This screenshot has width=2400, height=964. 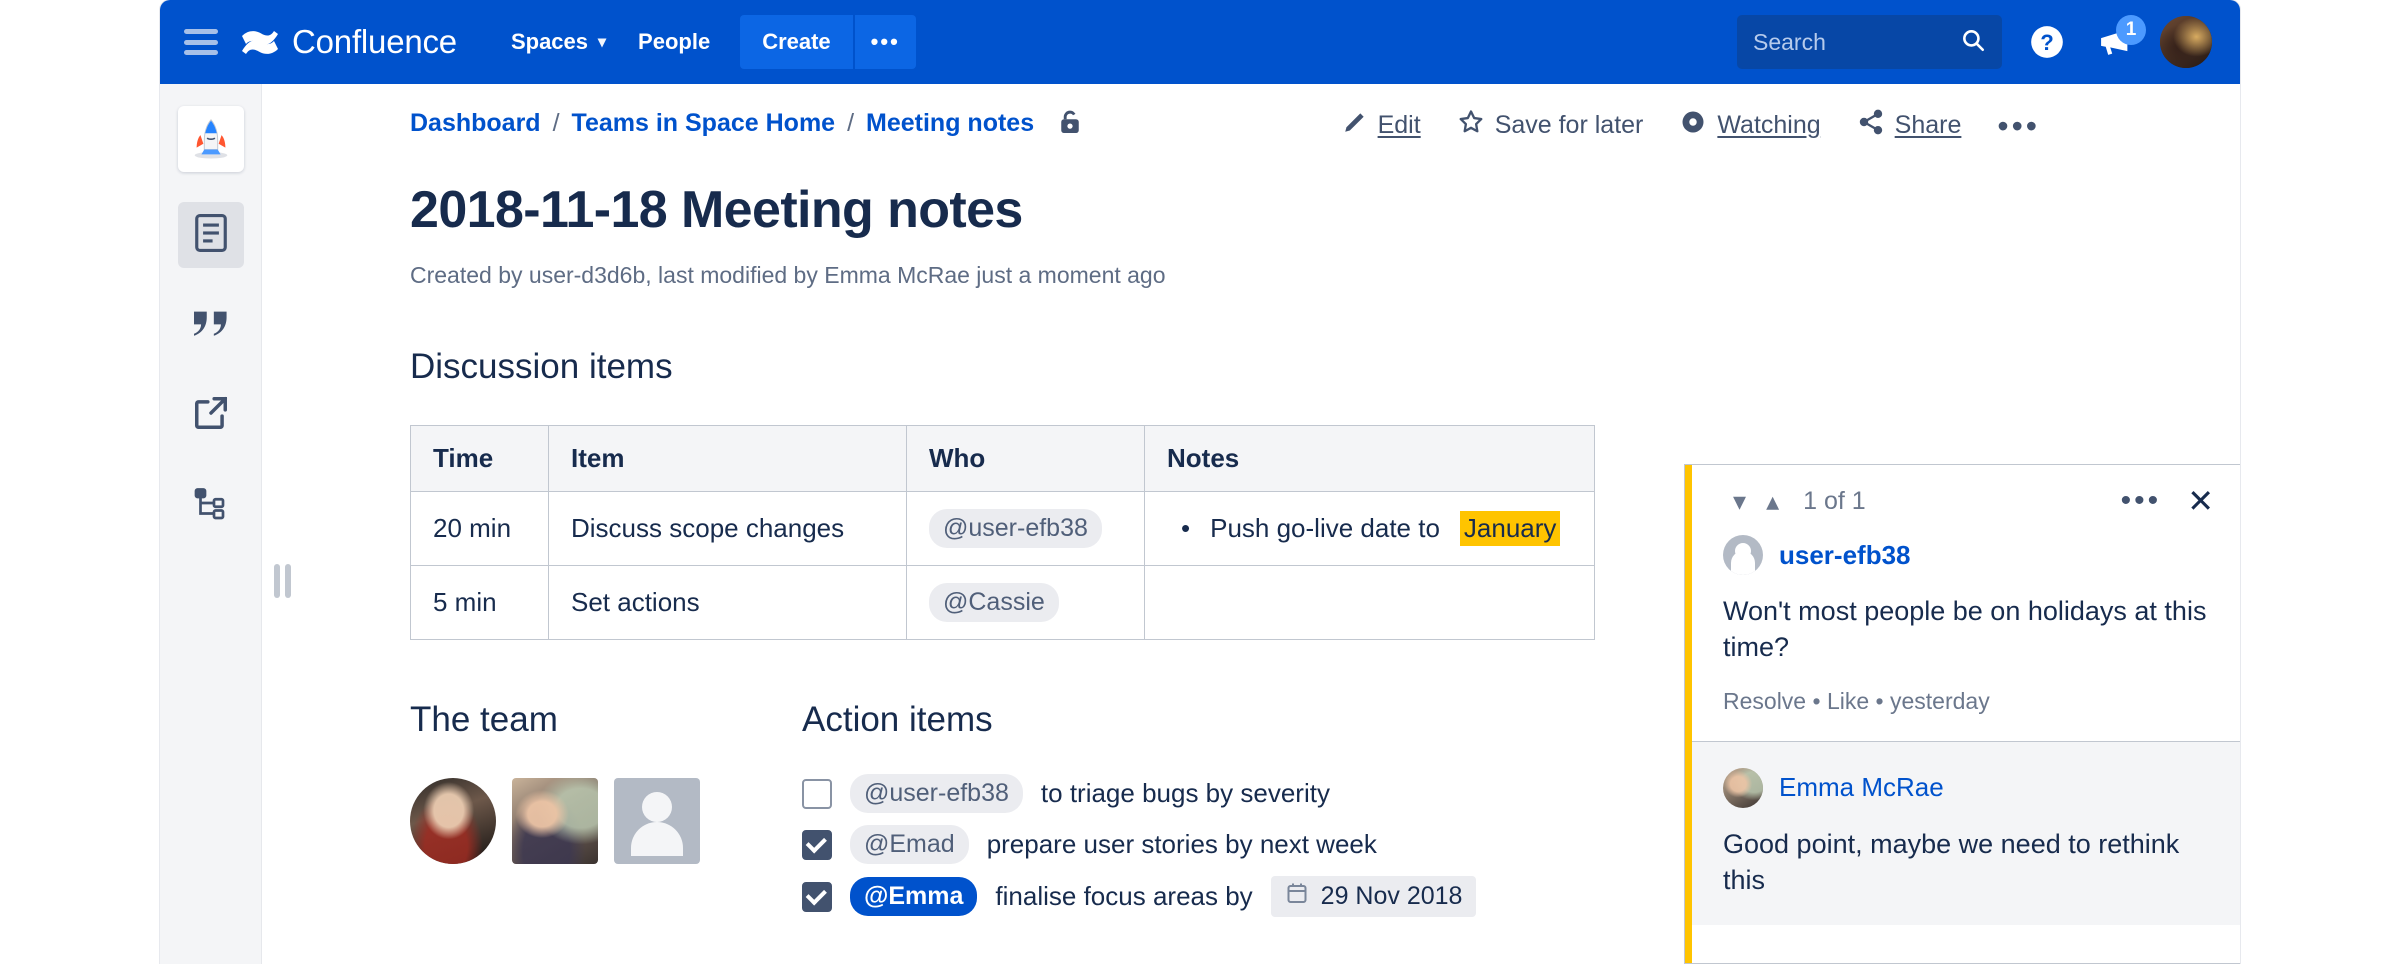 I want to click on comment-accent-bar, so click(x=1688, y=714).